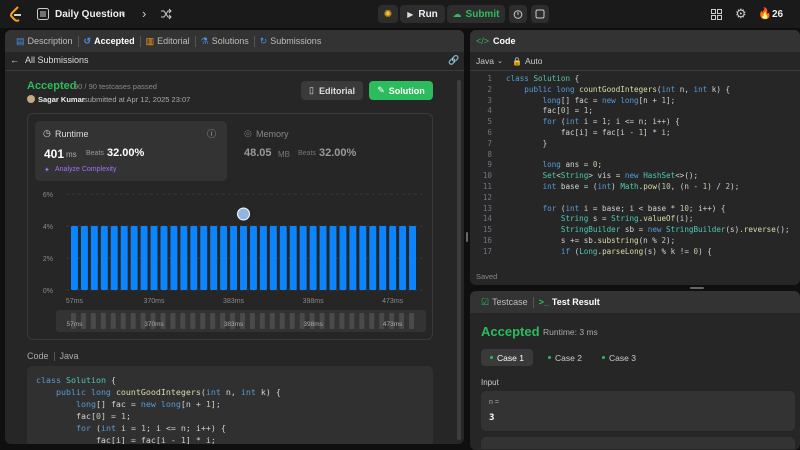 The image size is (800, 450). Describe the element at coordinates (643, 122) in the screenshot. I see `code-token: ; i <= n; i++) {` at that location.